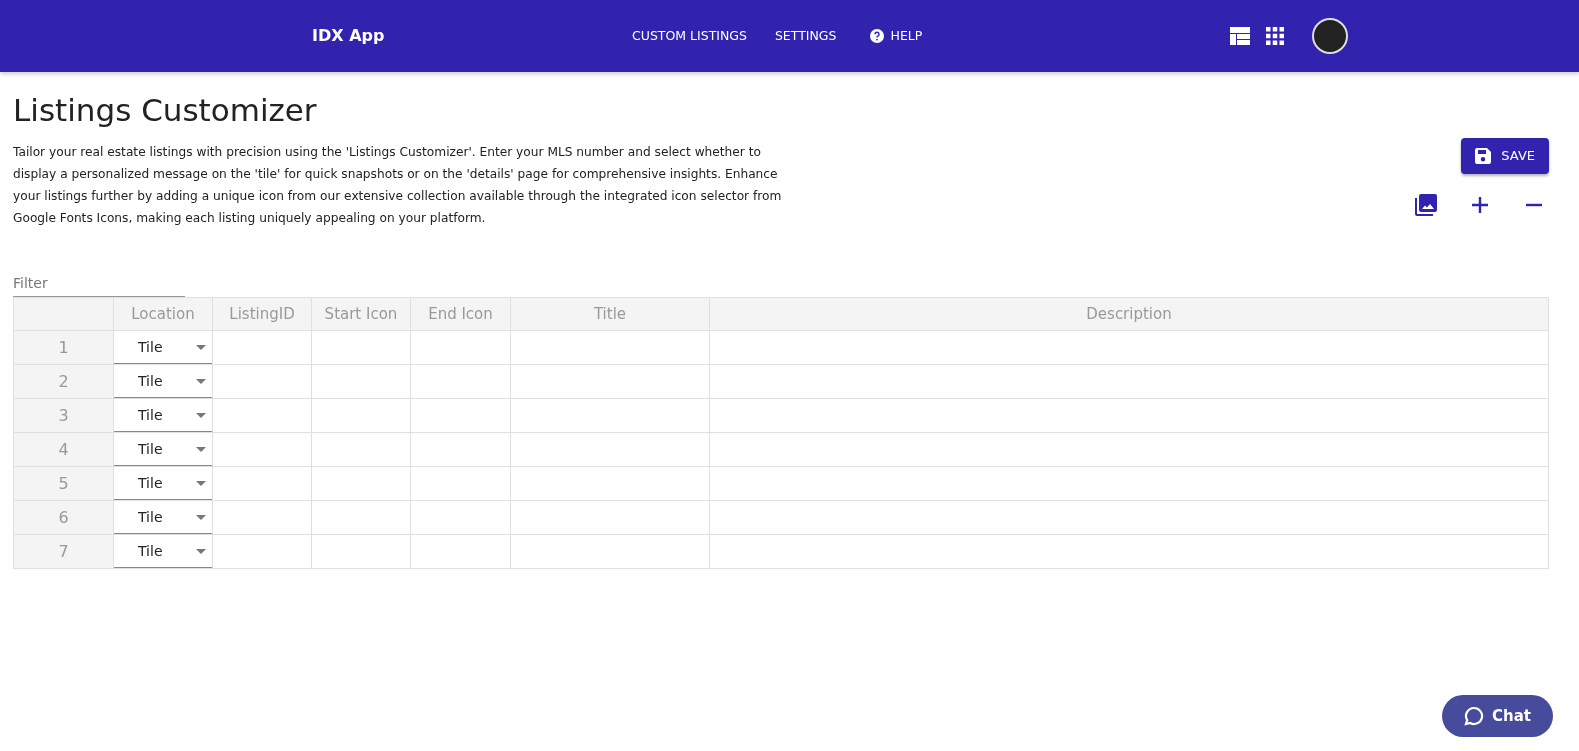 This screenshot has width=1579, height=751. What do you see at coordinates (805, 36) in the screenshot?
I see `nav-link: SETTINGS` at bounding box center [805, 36].